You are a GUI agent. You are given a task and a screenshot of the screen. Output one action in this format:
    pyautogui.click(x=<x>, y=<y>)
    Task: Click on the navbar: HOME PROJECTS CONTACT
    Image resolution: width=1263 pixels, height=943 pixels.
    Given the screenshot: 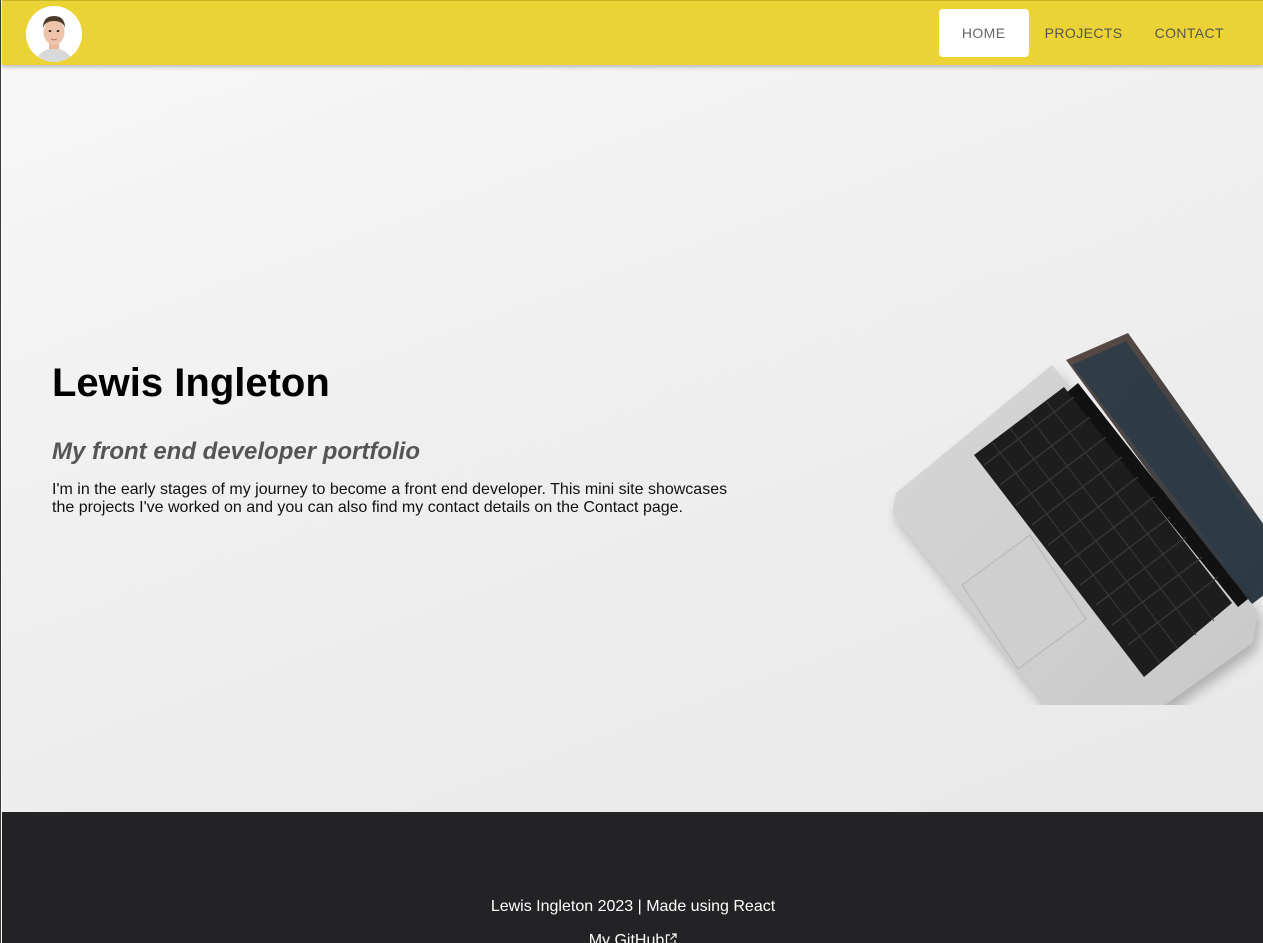 What is the action you would take?
    pyautogui.click(x=632, y=32)
    